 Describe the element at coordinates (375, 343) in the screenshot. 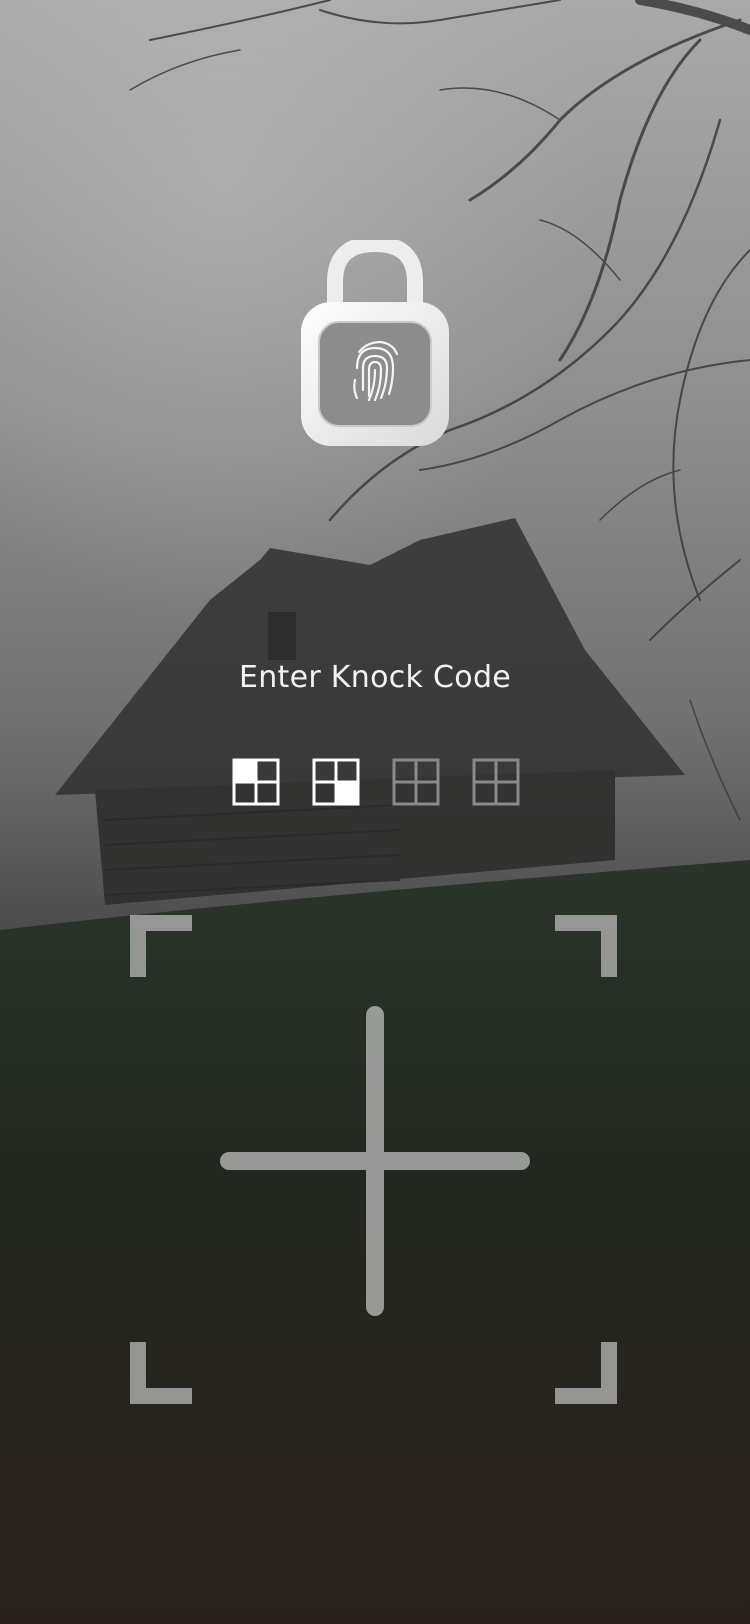

I see `padlock-open-icon` at that location.